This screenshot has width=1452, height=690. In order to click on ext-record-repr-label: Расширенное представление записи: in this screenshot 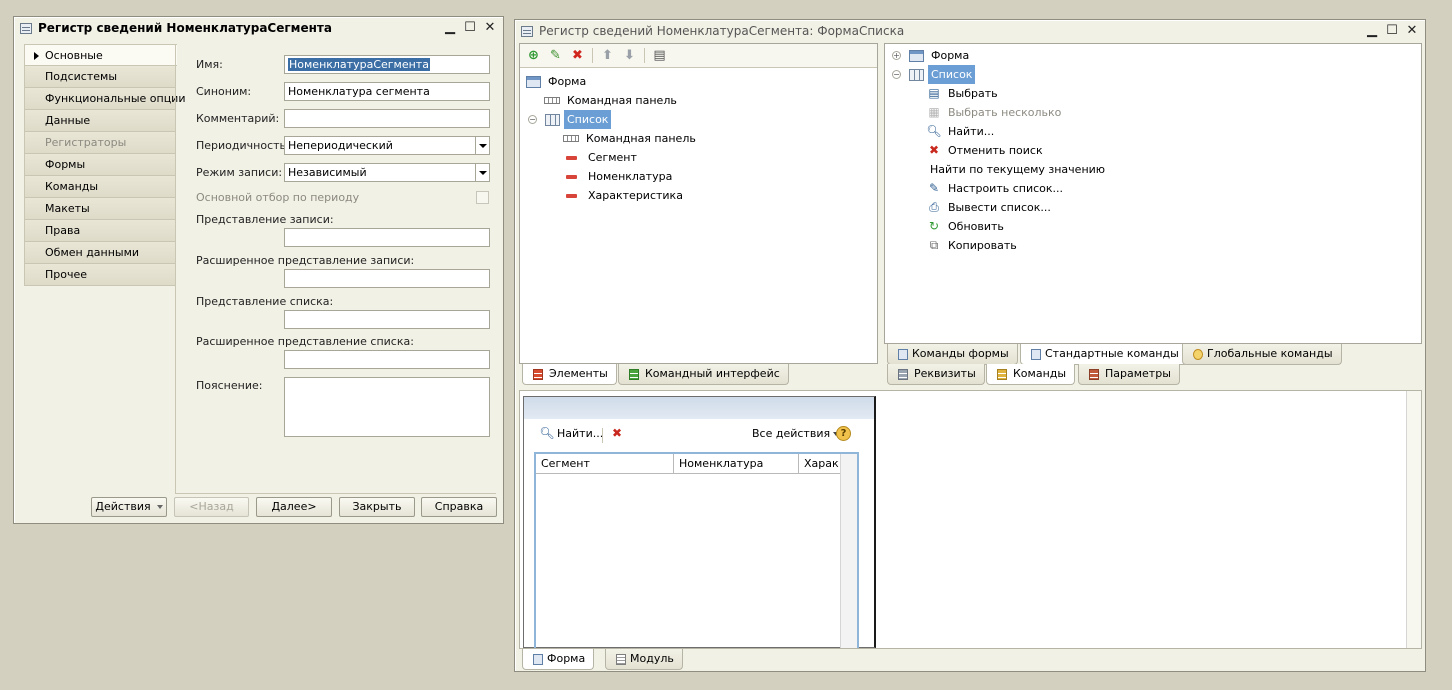, I will do `click(305, 260)`.